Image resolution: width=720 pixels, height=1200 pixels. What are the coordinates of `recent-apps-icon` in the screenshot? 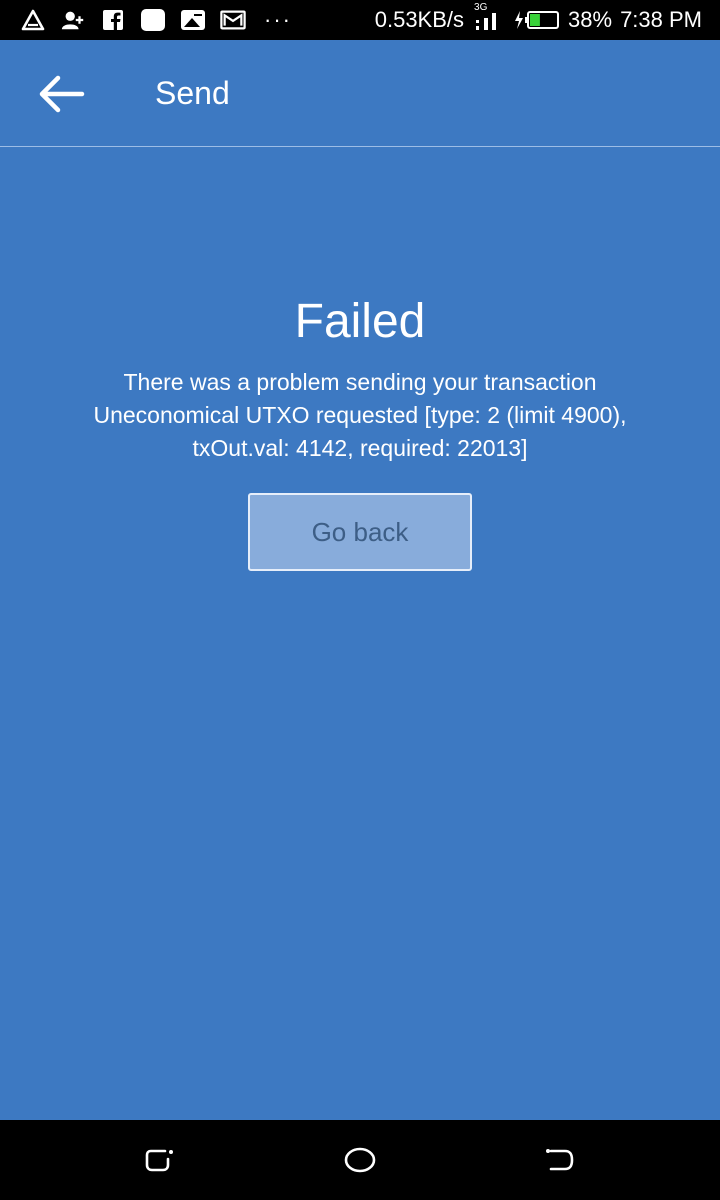 It's located at (159, 1160).